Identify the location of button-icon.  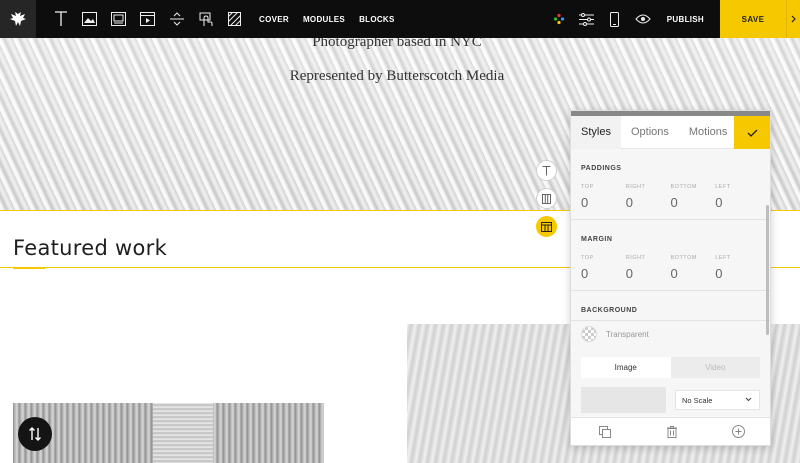
(205, 19).